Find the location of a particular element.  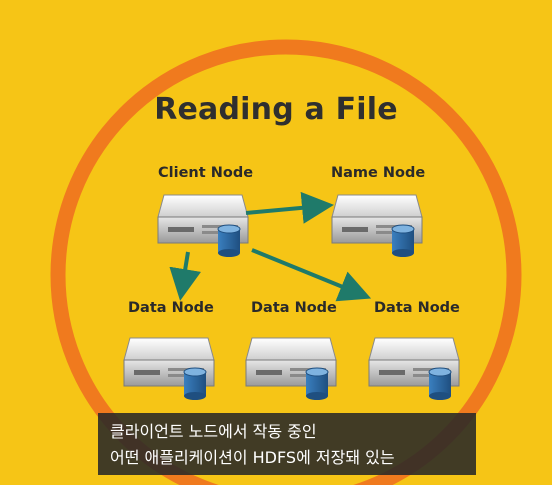

arrow-client-to-name-node is located at coordinates (289, 207).